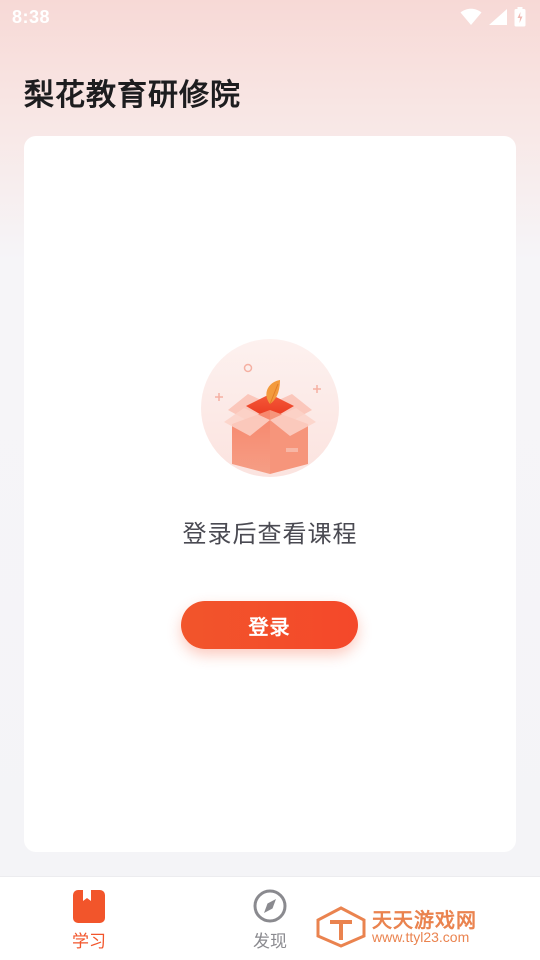  Describe the element at coordinates (498, 17) in the screenshot. I see `signal-icon` at that location.